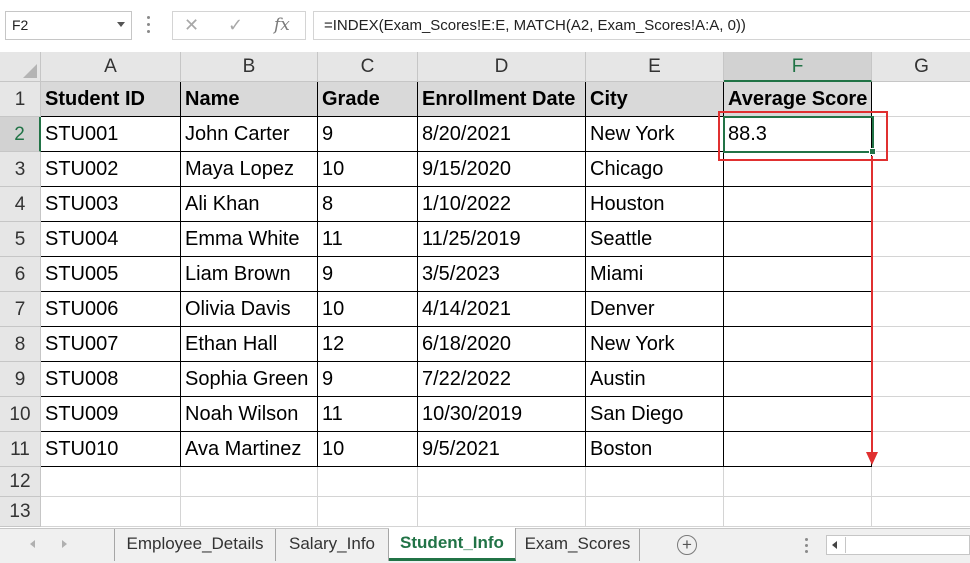 Image resolution: width=970 pixels, height=563 pixels. What do you see at coordinates (655, 449) in the screenshot?
I see `table-cell: Boston` at bounding box center [655, 449].